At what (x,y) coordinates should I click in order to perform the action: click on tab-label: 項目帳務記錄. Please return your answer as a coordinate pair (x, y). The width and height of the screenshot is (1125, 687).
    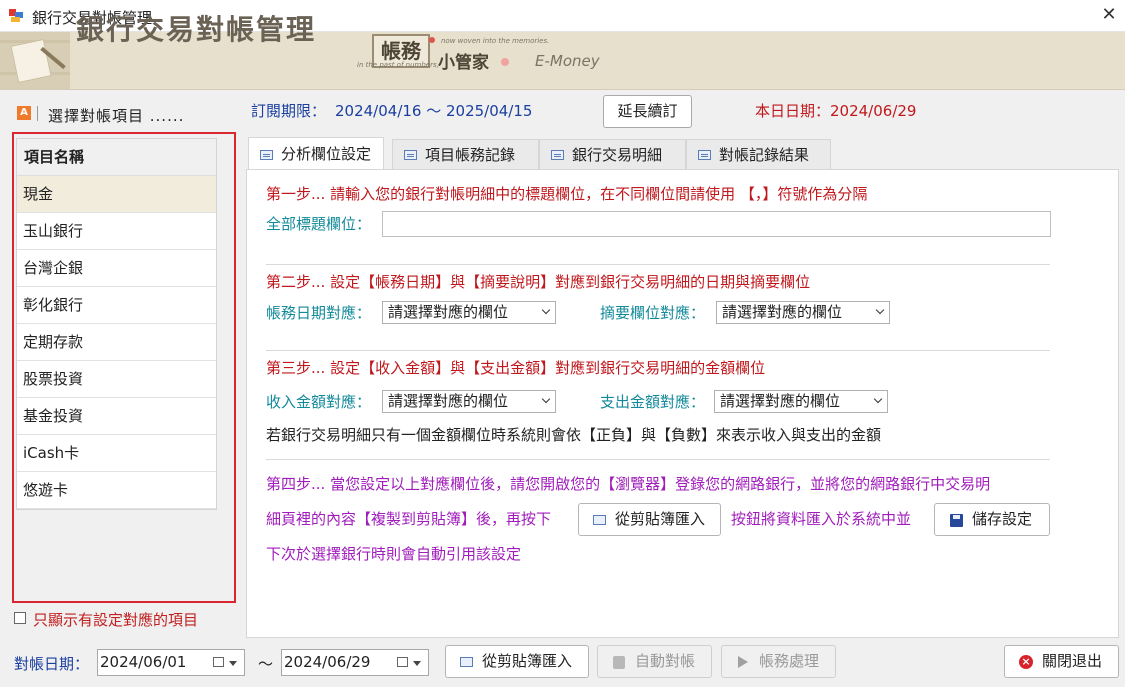
    Looking at the image, I should click on (470, 155).